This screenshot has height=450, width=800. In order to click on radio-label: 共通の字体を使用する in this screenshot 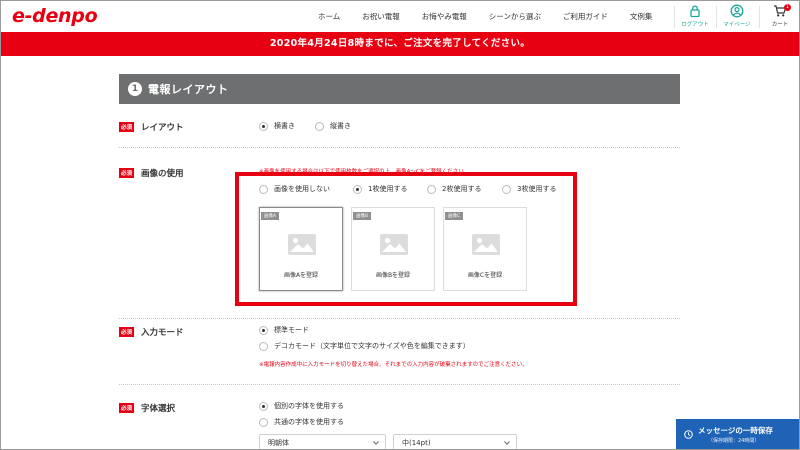, I will do `click(309, 422)`.